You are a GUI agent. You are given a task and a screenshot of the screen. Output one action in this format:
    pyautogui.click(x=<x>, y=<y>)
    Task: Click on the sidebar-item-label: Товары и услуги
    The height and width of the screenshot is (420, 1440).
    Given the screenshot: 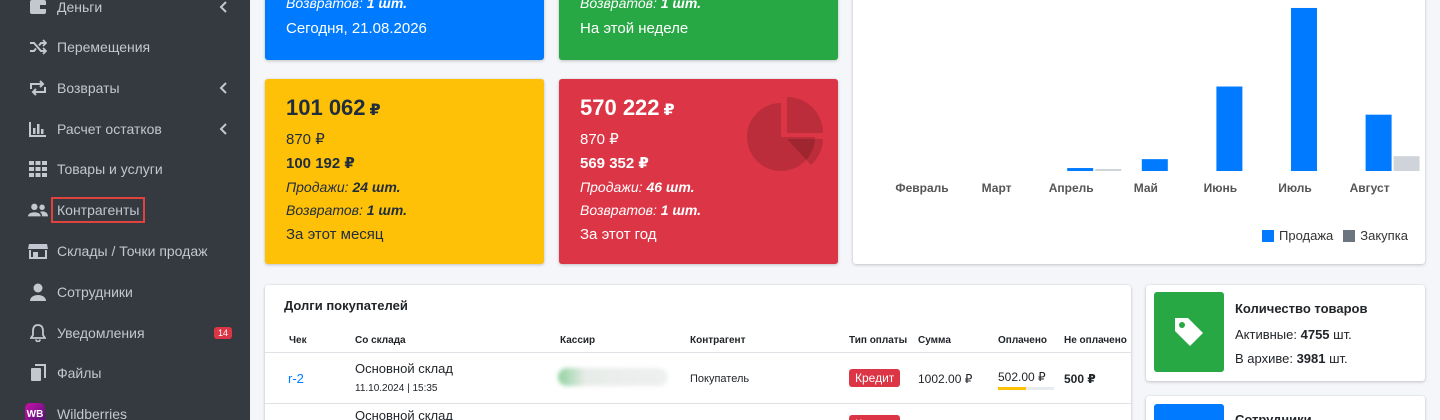 What is the action you would take?
    pyautogui.click(x=110, y=169)
    